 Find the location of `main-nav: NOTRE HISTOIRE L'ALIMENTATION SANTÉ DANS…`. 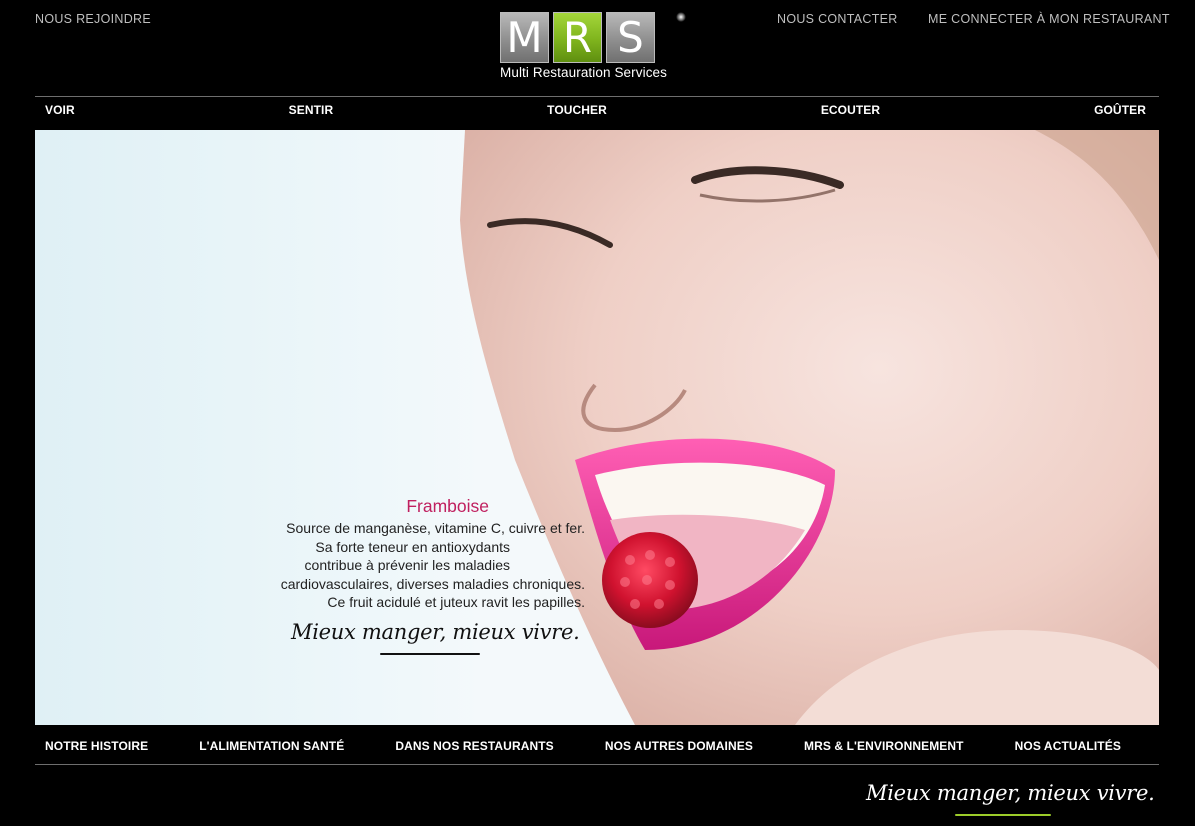

main-nav: NOTRE HISTOIRE L'ALIMENTATION SANTÉ DANS… is located at coordinates (583, 746).